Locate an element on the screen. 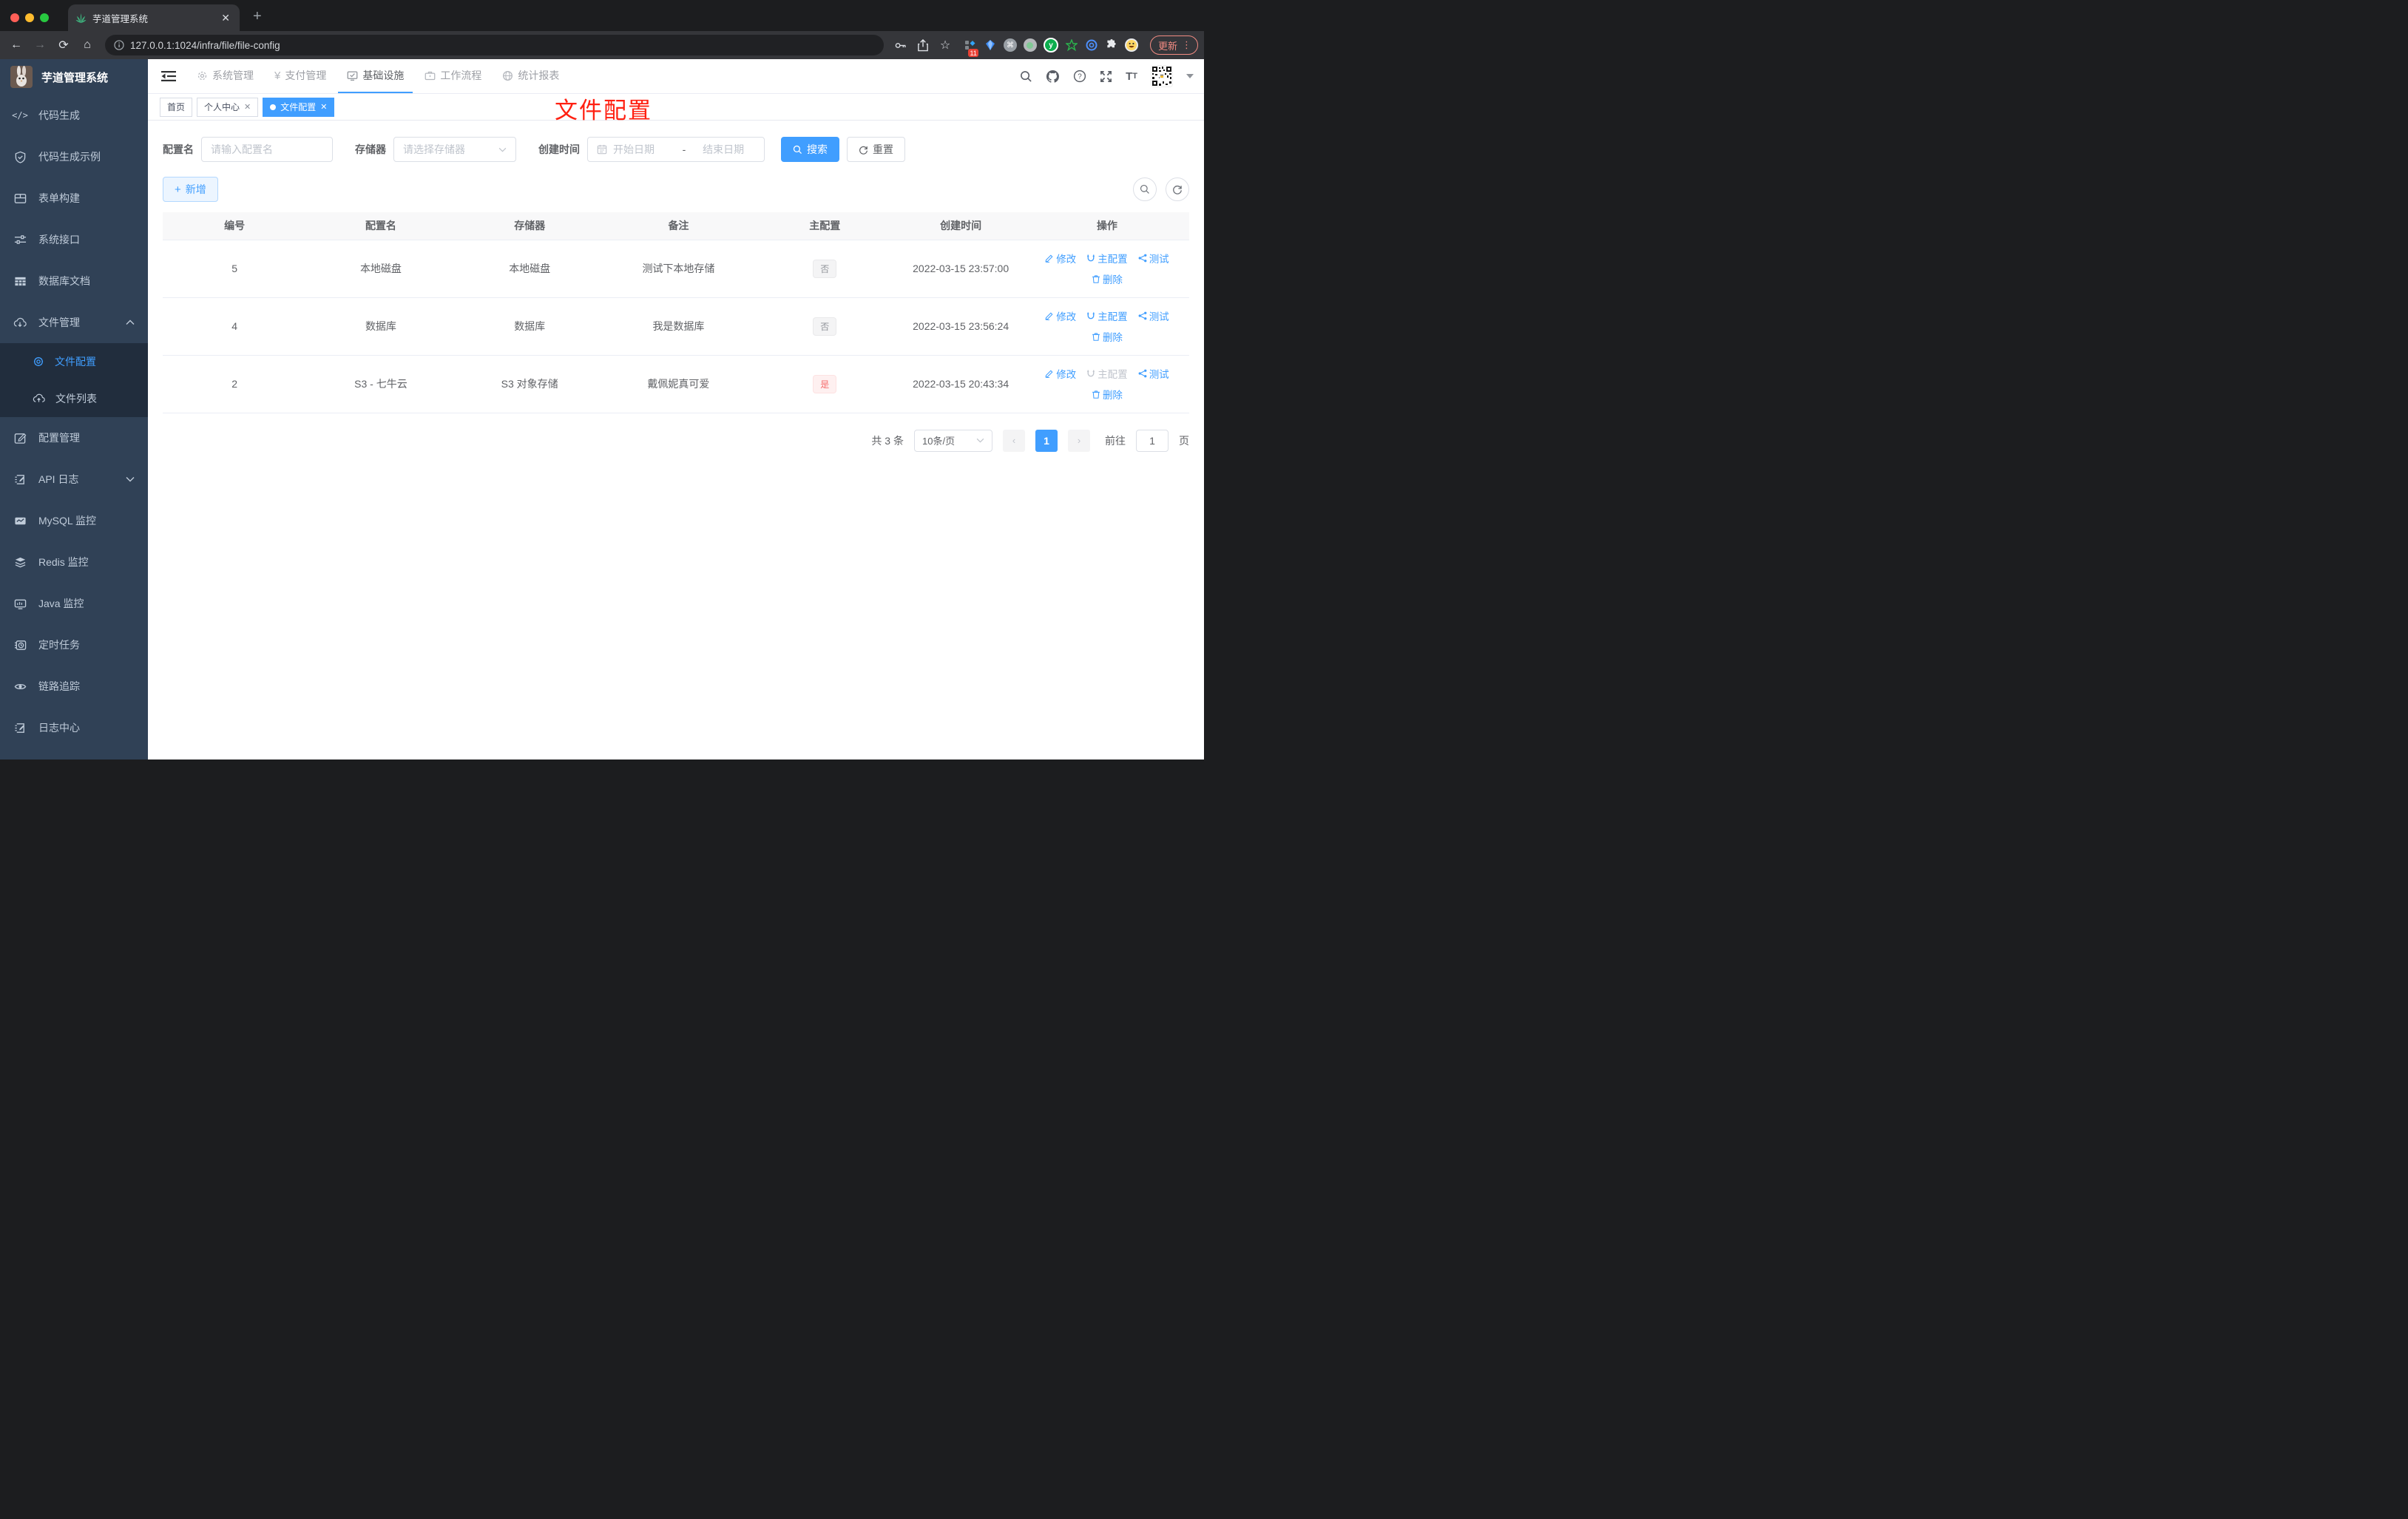  file-management-submenu: 文件配置 文件列表 is located at coordinates (74, 380).